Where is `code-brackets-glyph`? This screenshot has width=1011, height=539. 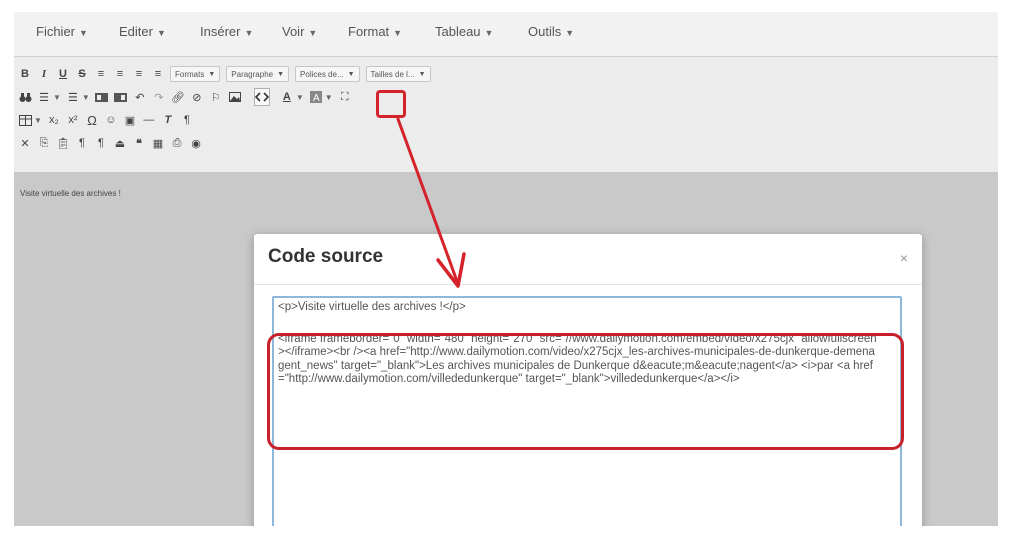 code-brackets-glyph is located at coordinates (261, 97).